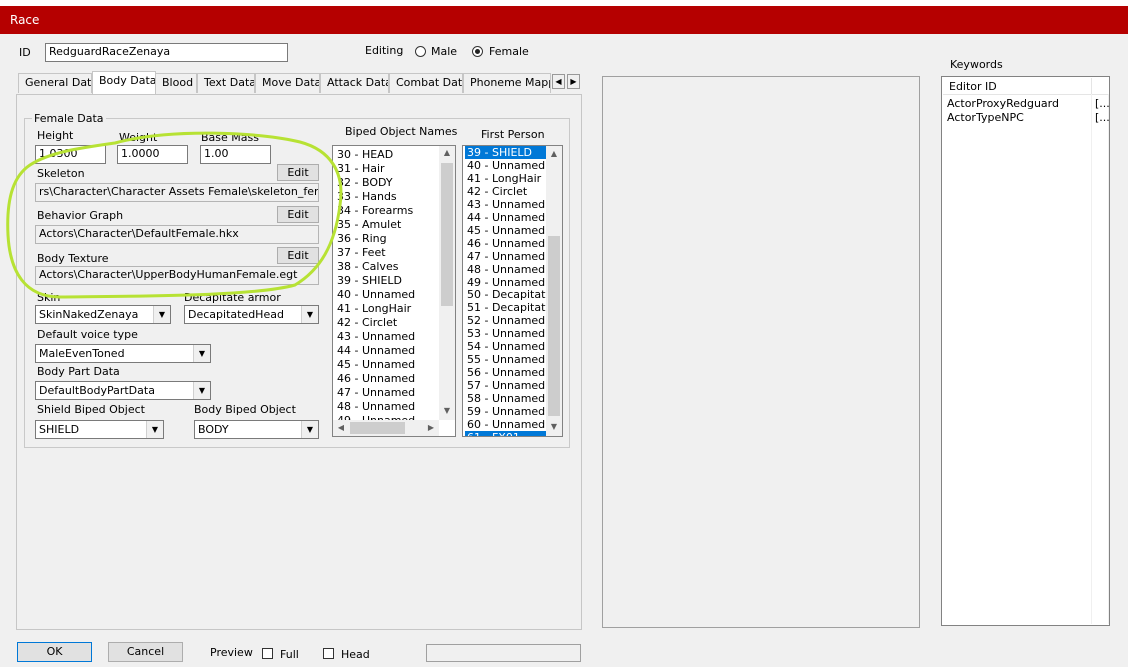 This screenshot has height=667, width=1128. What do you see at coordinates (176, 83) in the screenshot?
I see `tab-blood: Blood` at bounding box center [176, 83].